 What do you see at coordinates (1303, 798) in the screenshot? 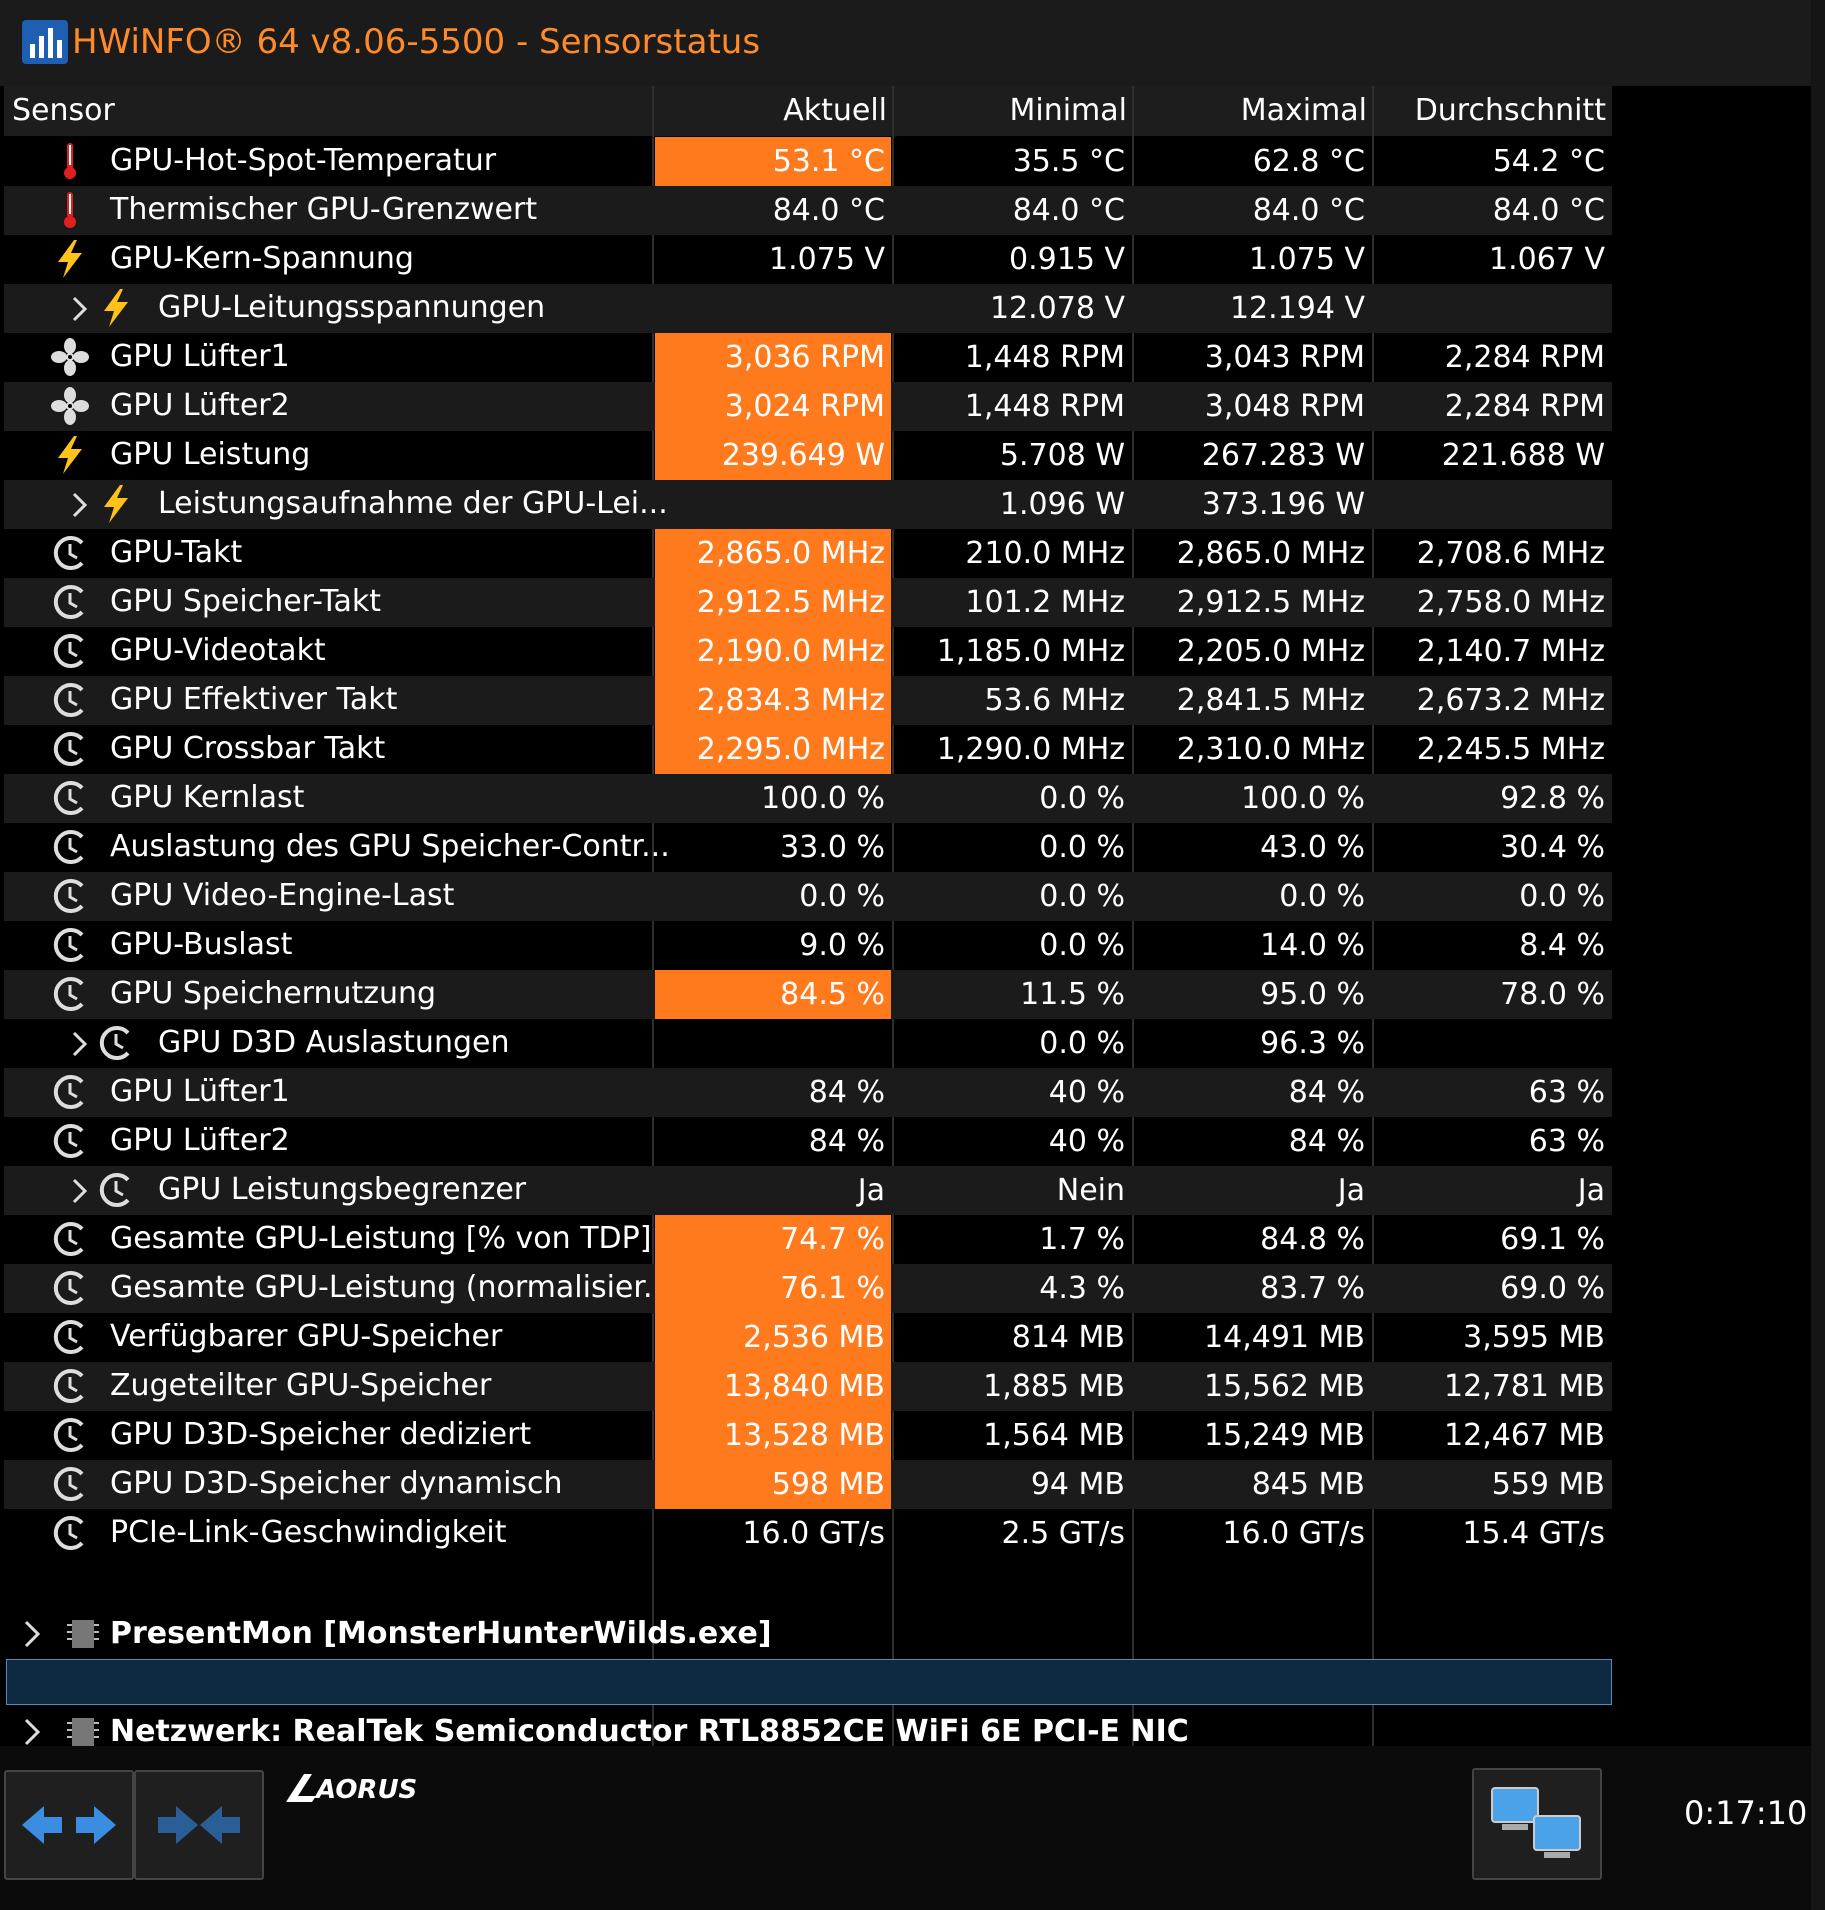
I see `value-maximum: 100.0 %` at bounding box center [1303, 798].